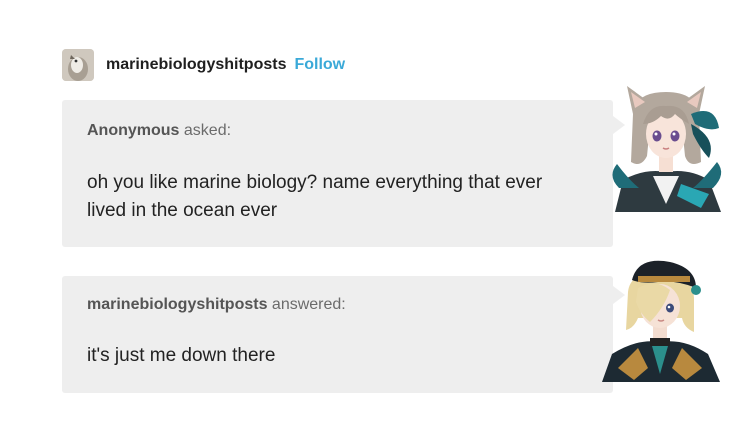 The width and height of the screenshot is (735, 445). Describe the element at coordinates (667, 149) in the screenshot. I see `cat-ear-girl-portrait` at that location.